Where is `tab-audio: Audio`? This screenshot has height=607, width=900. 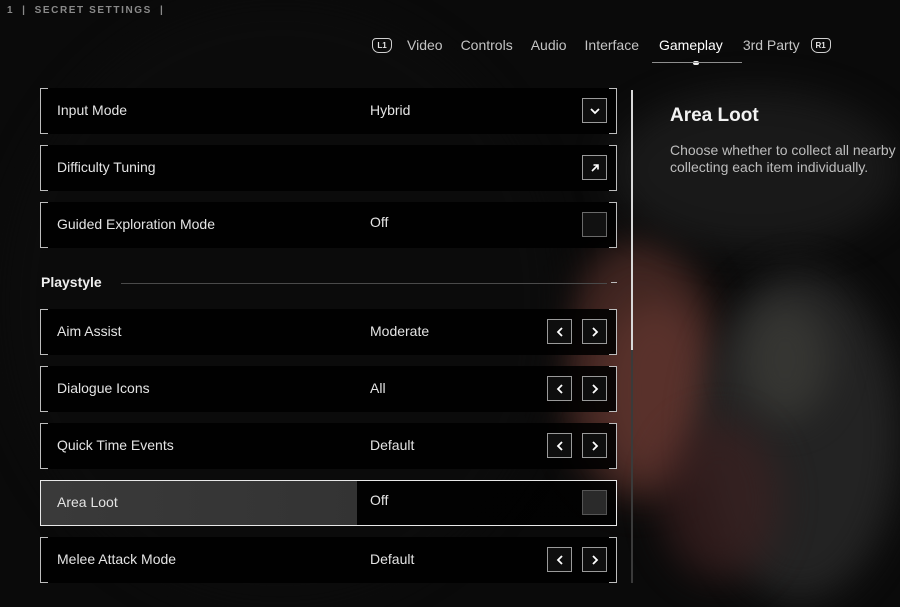
tab-audio: Audio is located at coordinates (549, 45).